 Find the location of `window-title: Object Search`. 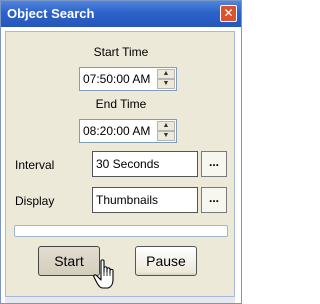

window-title: Object Search is located at coordinates (51, 13).